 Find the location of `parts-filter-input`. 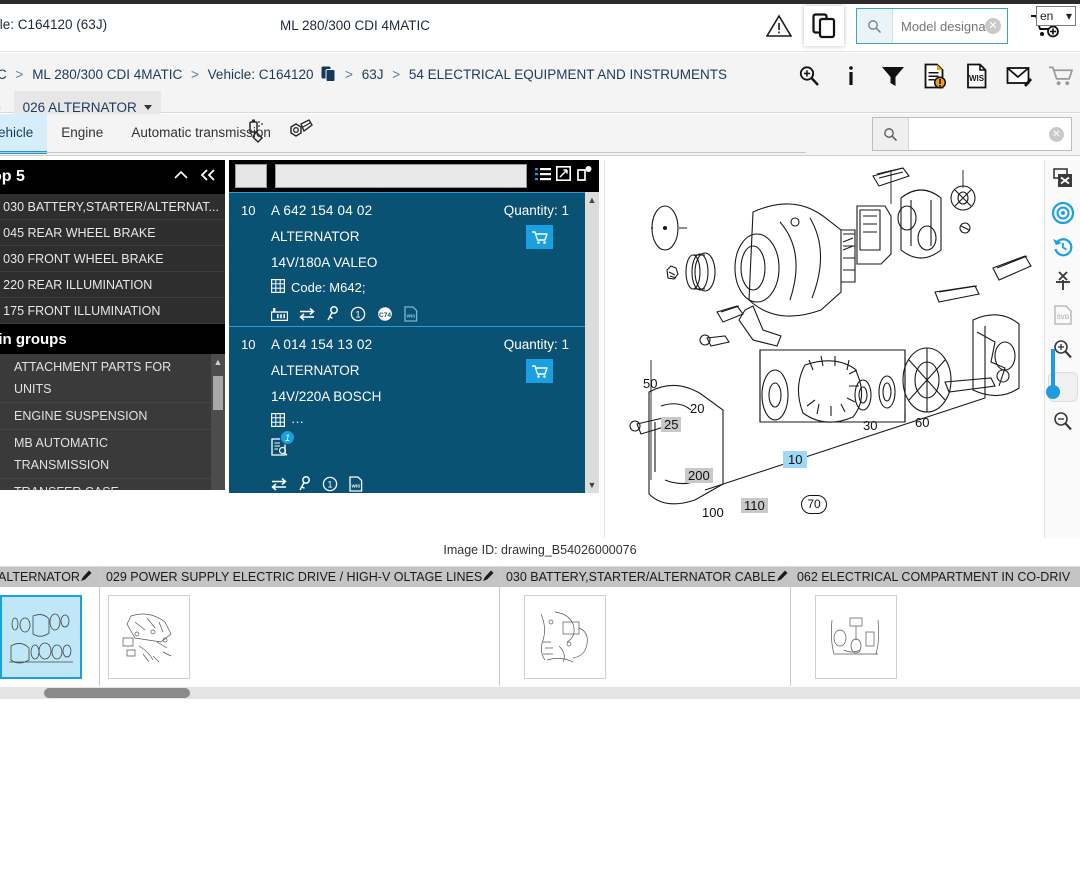

parts-filter-input is located at coordinates (401, 176).